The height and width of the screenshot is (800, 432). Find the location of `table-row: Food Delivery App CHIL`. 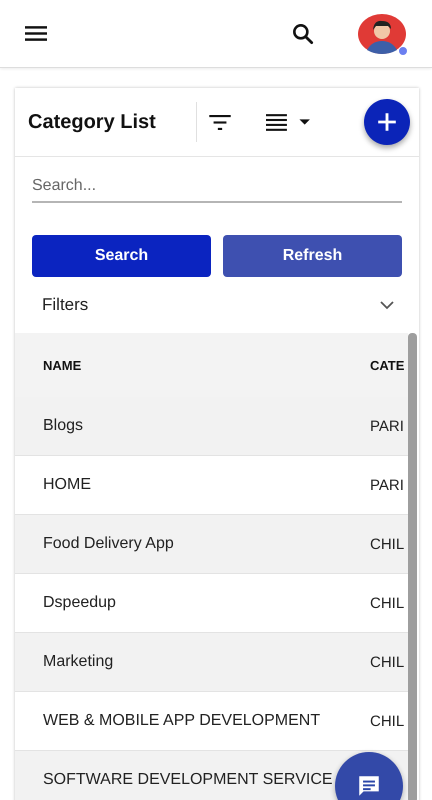

table-row: Food Delivery App CHIL is located at coordinates (211, 544).